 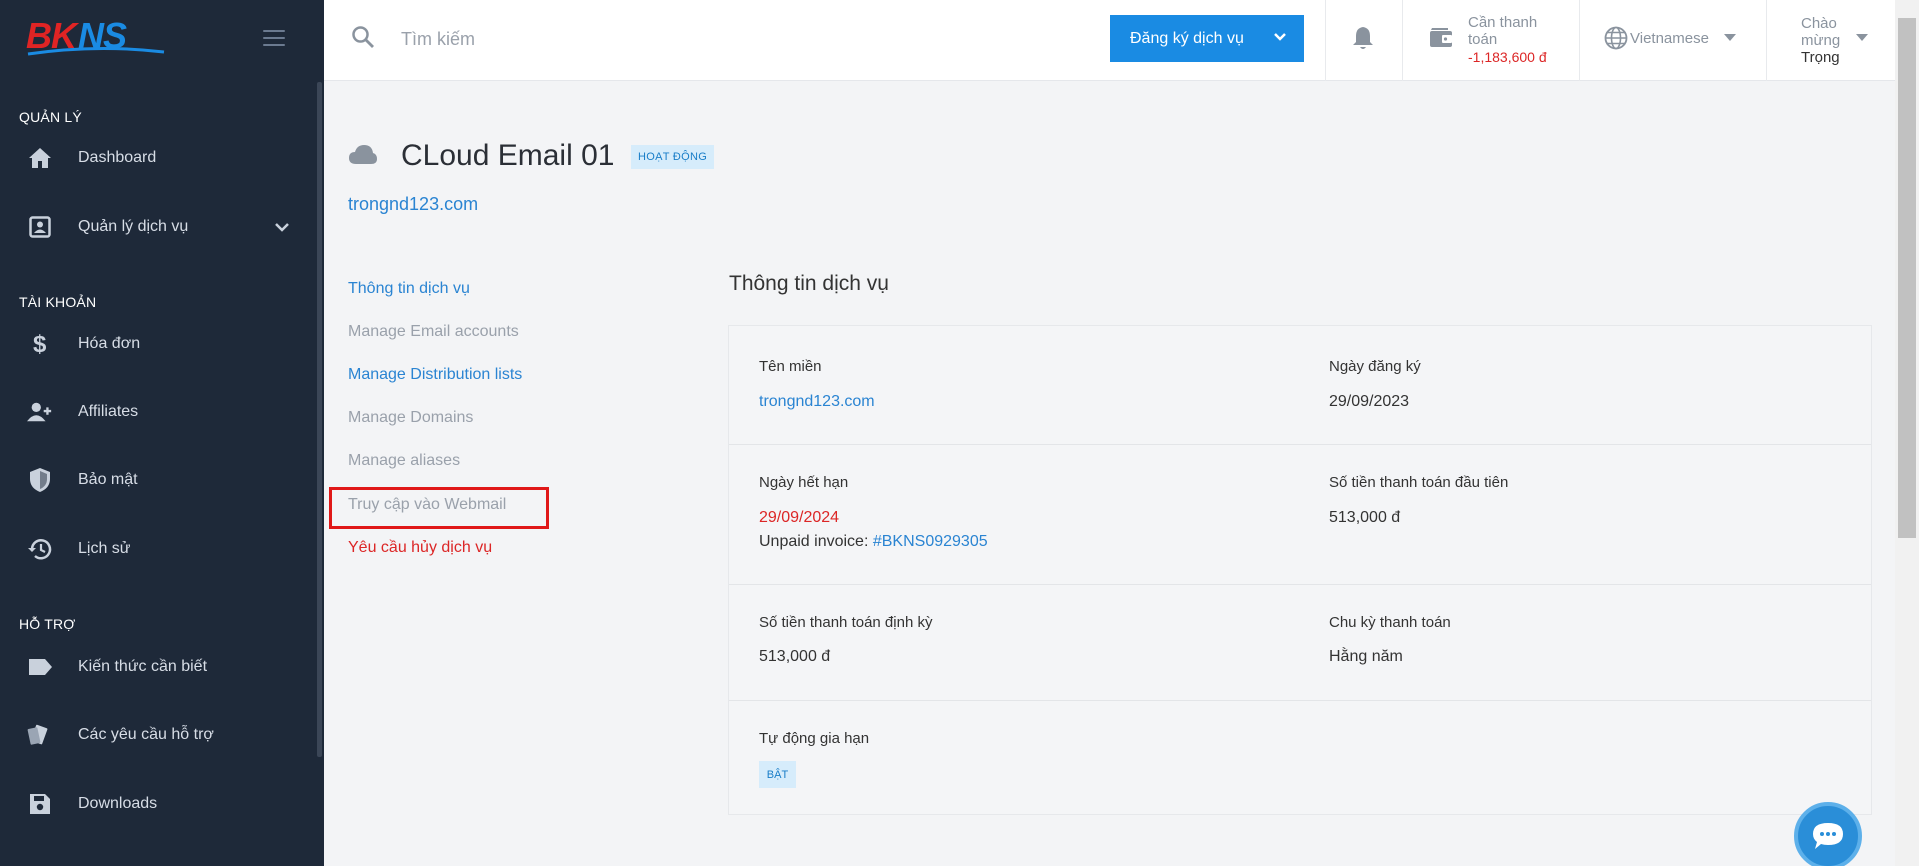 What do you see at coordinates (1441, 37) in the screenshot?
I see `wallet-icon` at bounding box center [1441, 37].